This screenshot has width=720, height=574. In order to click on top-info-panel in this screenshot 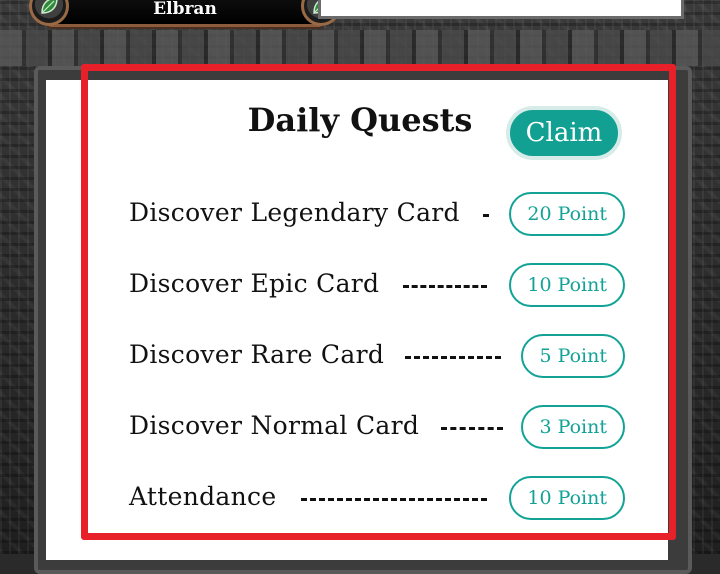, I will do `click(501, 9)`.